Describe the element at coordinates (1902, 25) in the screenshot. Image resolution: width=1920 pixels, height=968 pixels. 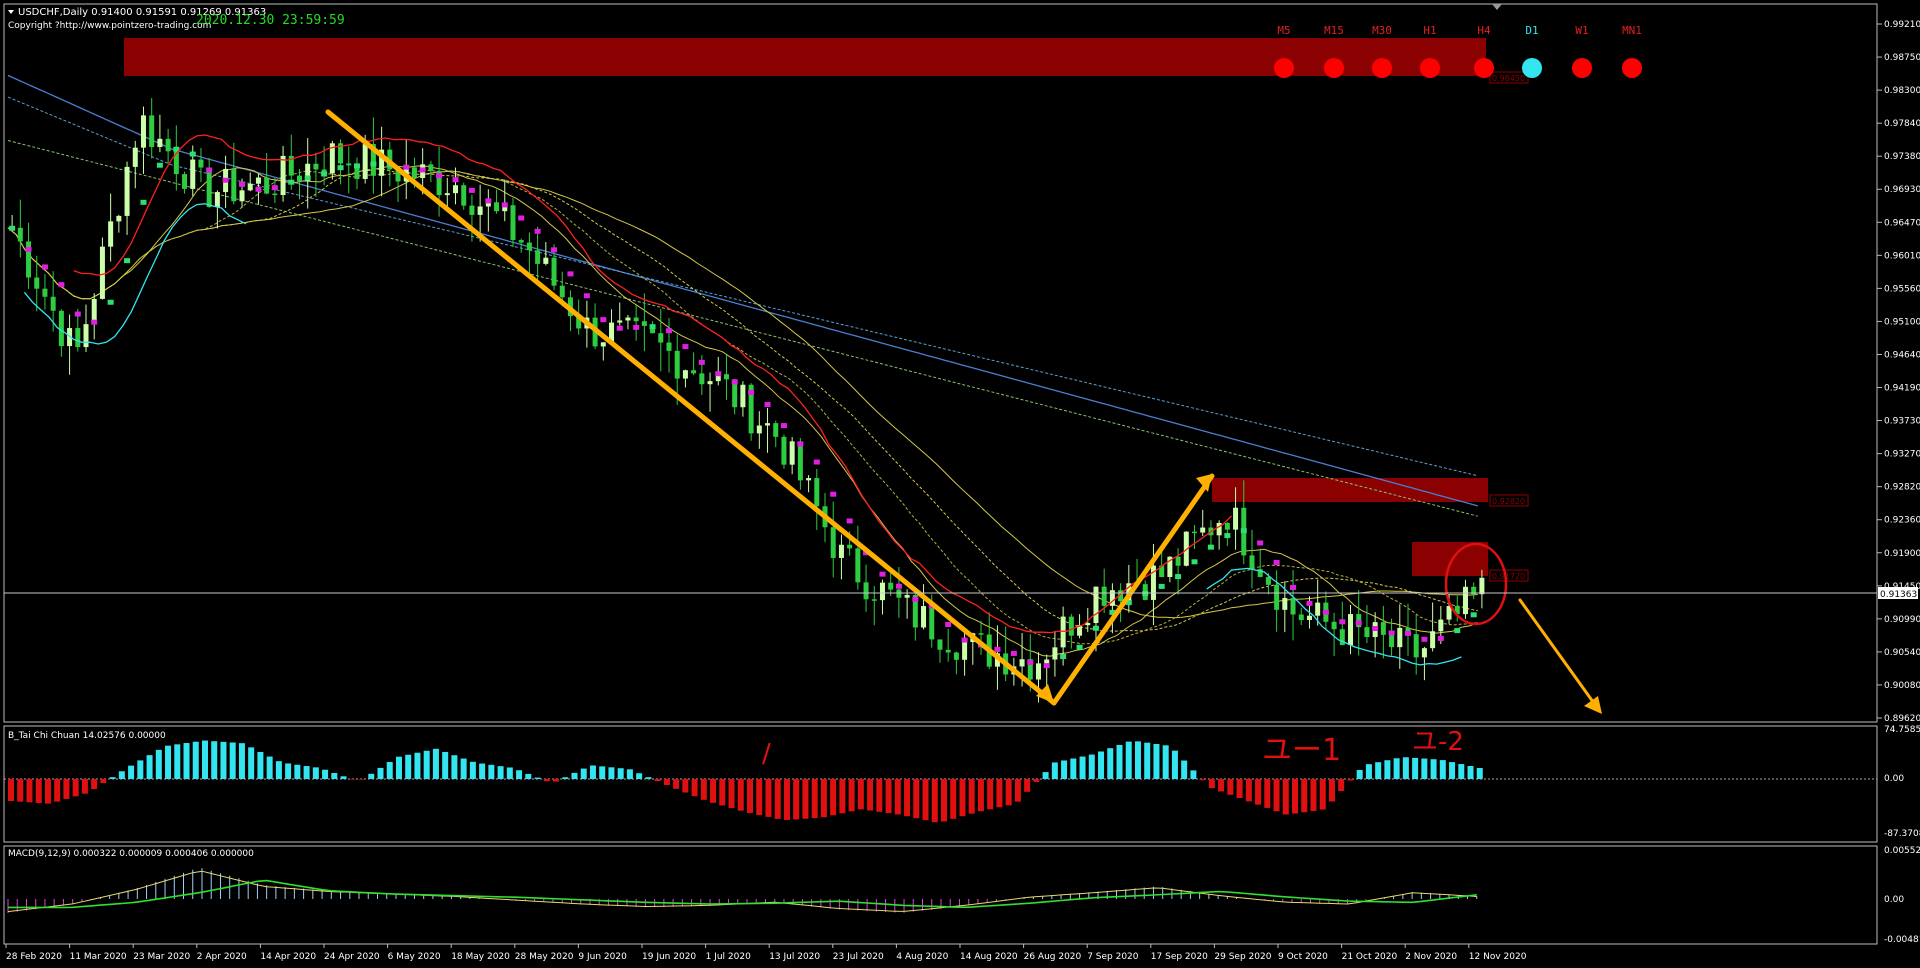
I see `price-tick-label: 0.99210` at that location.